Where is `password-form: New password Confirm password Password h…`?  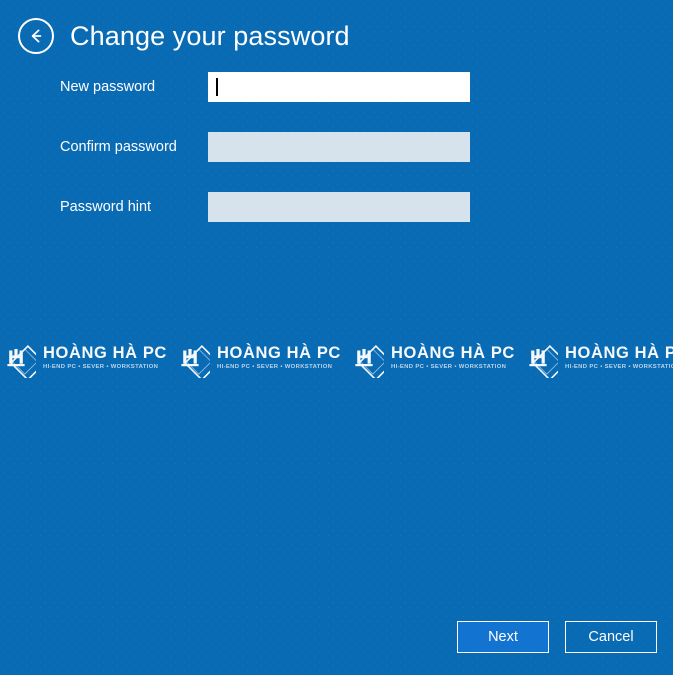 password-form: New password Confirm password Password h… is located at coordinates (270, 147).